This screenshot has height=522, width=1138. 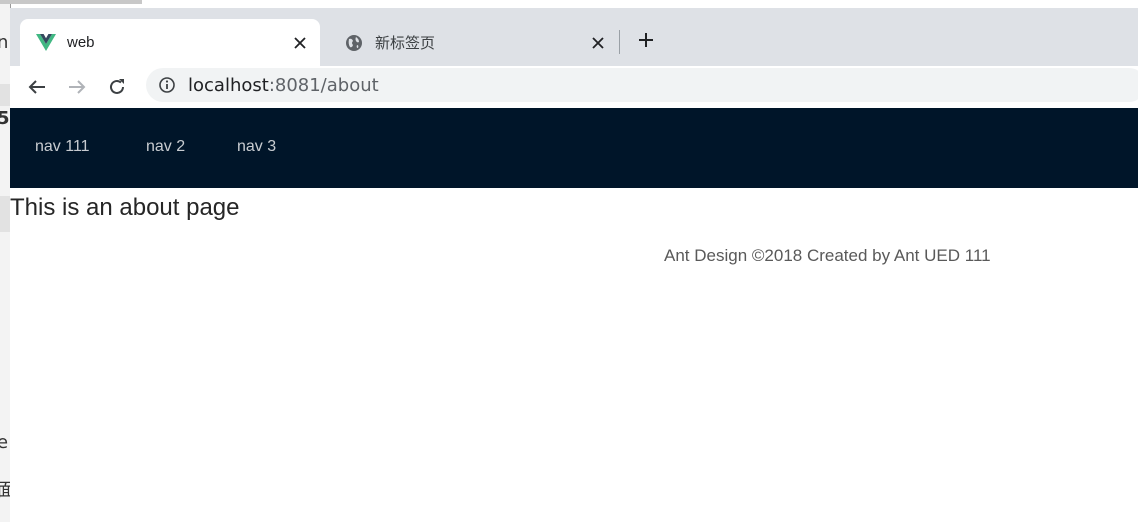 I want to click on browser-toolbar: localhost:8081/about, so click(x=574, y=87).